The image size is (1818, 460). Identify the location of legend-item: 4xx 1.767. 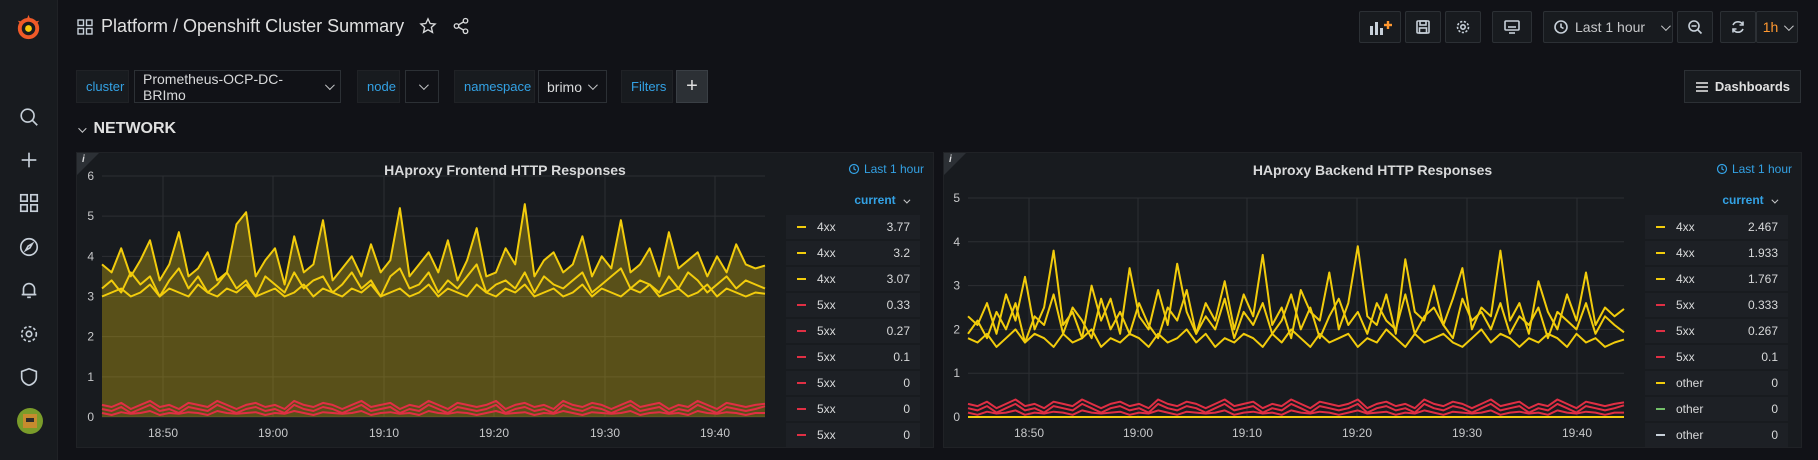
(1716, 279).